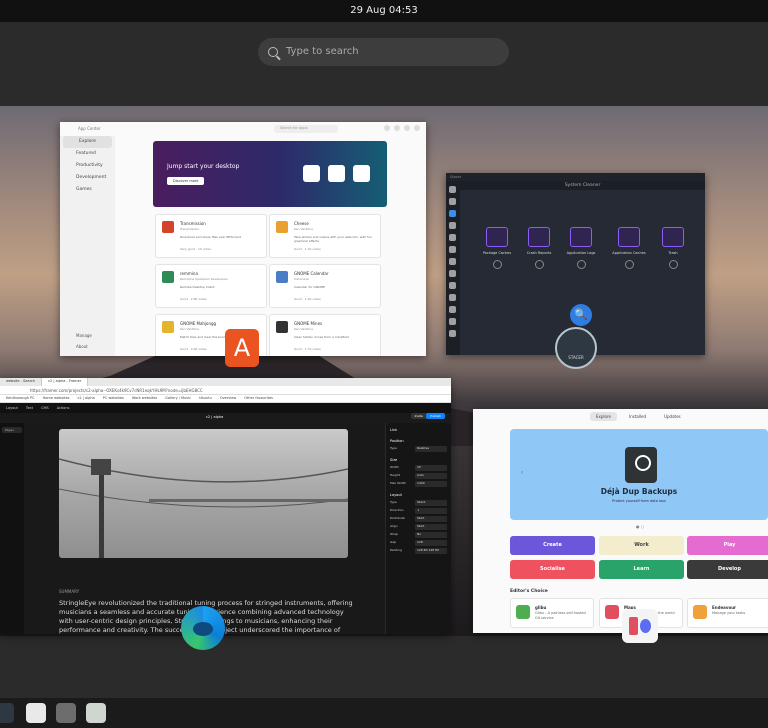 The image size is (768, 728). What do you see at coordinates (56, 398) in the screenshot?
I see `bookmark-item: Home websites` at bounding box center [56, 398].